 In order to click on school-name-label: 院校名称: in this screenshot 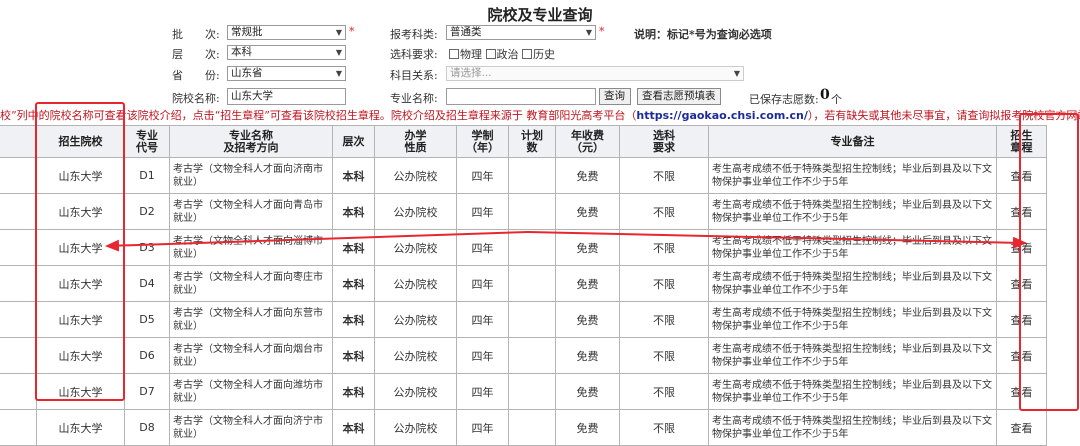, I will do `click(196, 98)`.